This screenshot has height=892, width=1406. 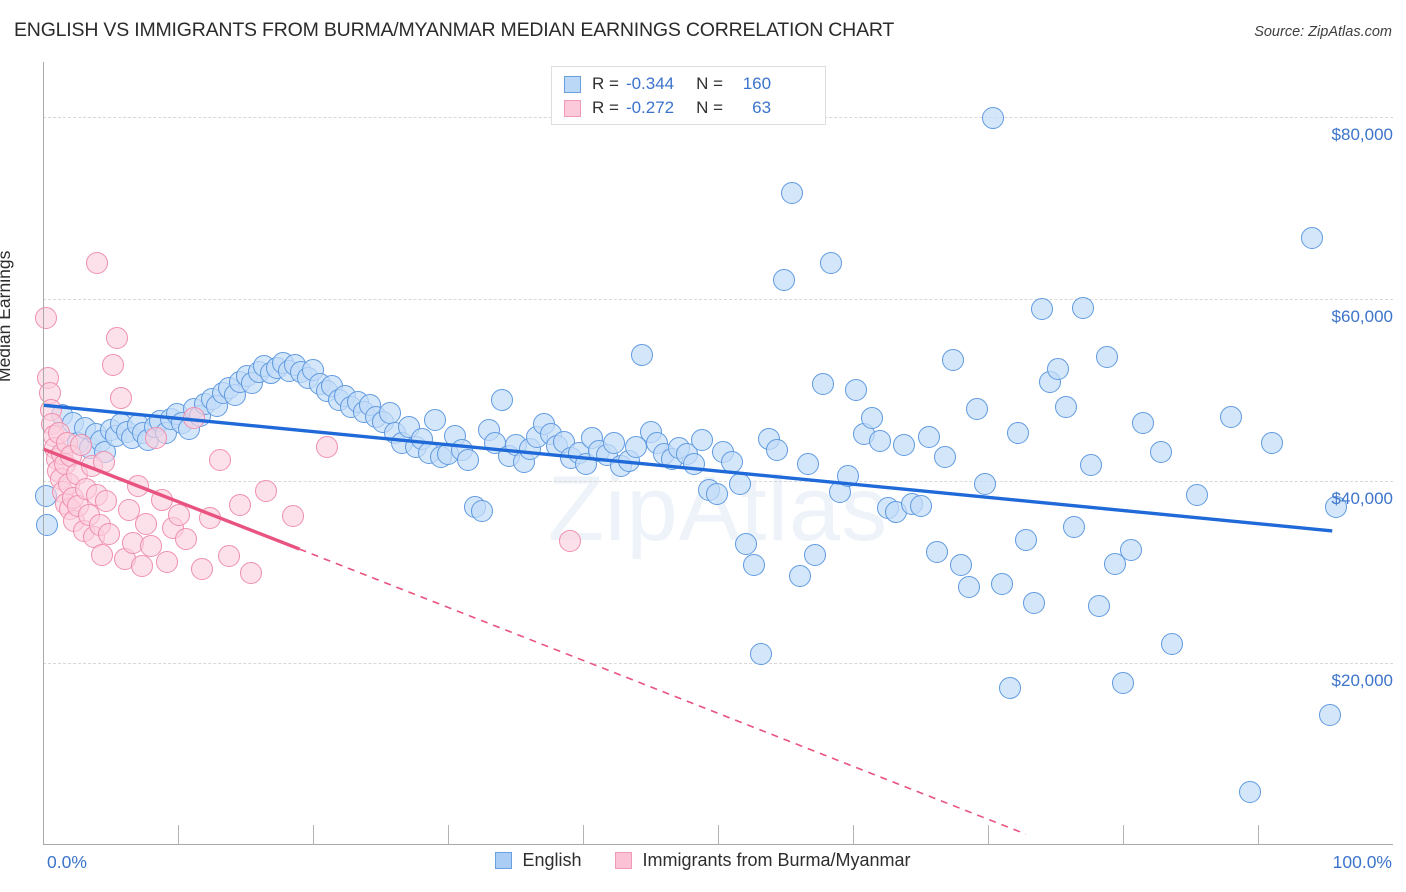 I want to click on r-label-burma: R =, so click(x=605, y=107).